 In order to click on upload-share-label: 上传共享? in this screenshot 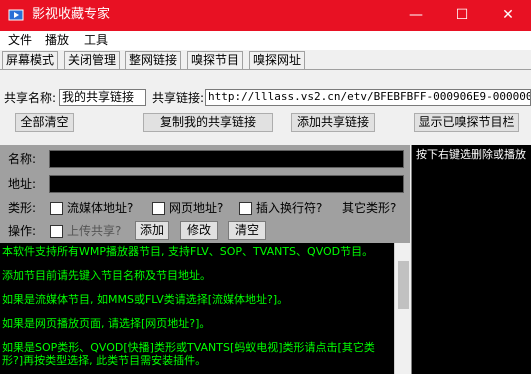, I will do `click(94, 231)`.